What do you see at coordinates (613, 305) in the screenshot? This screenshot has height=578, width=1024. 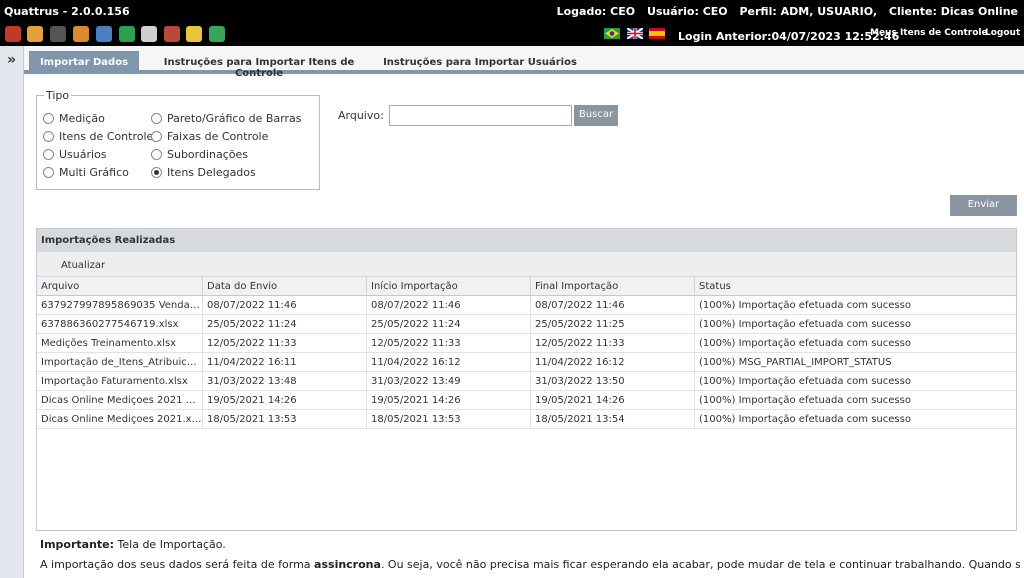 I see `cell-final: 08/07/2022 11:46` at bounding box center [613, 305].